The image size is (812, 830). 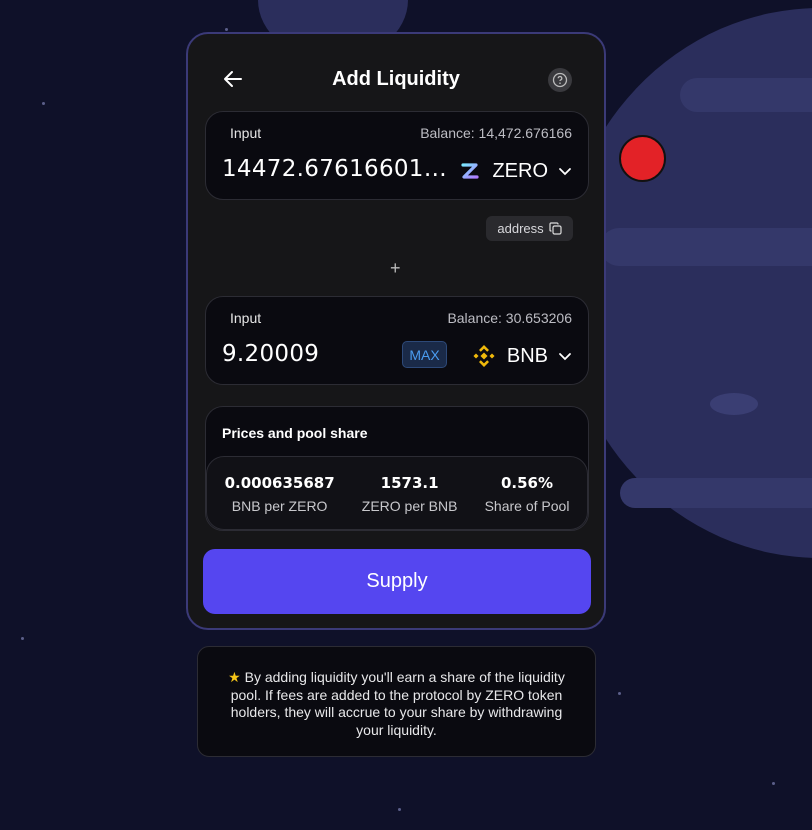 What do you see at coordinates (520, 170) in the screenshot?
I see `input-a-token-name: ZERO` at bounding box center [520, 170].